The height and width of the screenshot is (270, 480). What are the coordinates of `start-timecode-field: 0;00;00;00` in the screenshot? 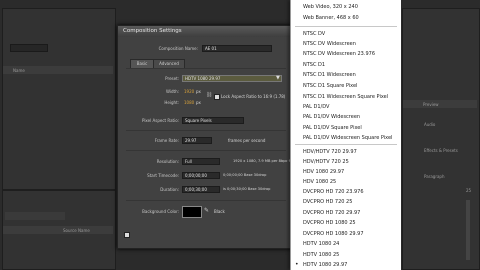 It's located at (201, 175).